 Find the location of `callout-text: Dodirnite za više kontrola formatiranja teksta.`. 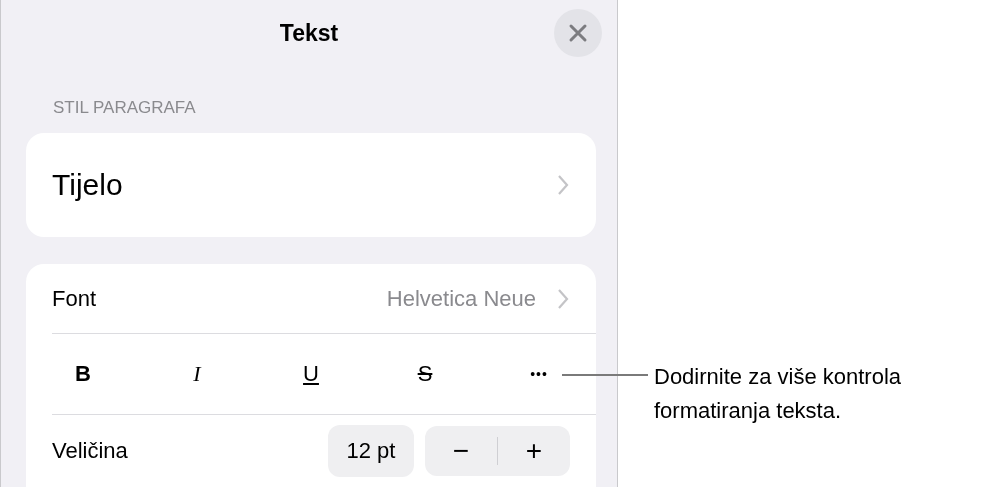

callout-text: Dodirnite za više kontrola formatiranja teksta. is located at coordinates (778, 394).